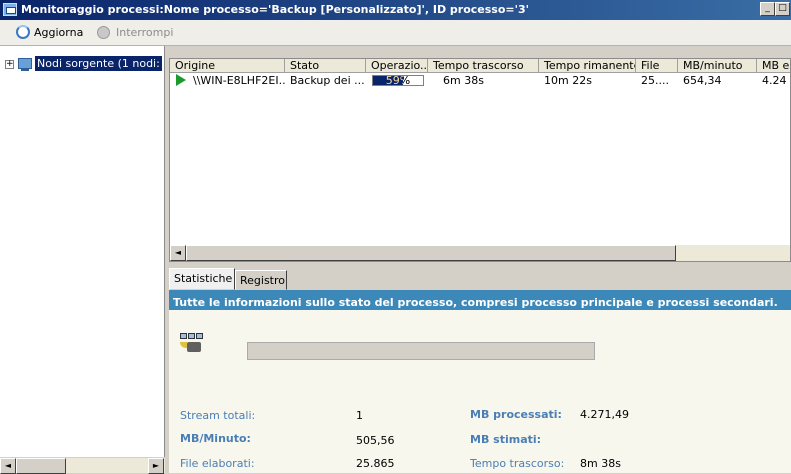 This screenshot has height=474, width=791. I want to click on stop-label: Interrompi, so click(145, 32).